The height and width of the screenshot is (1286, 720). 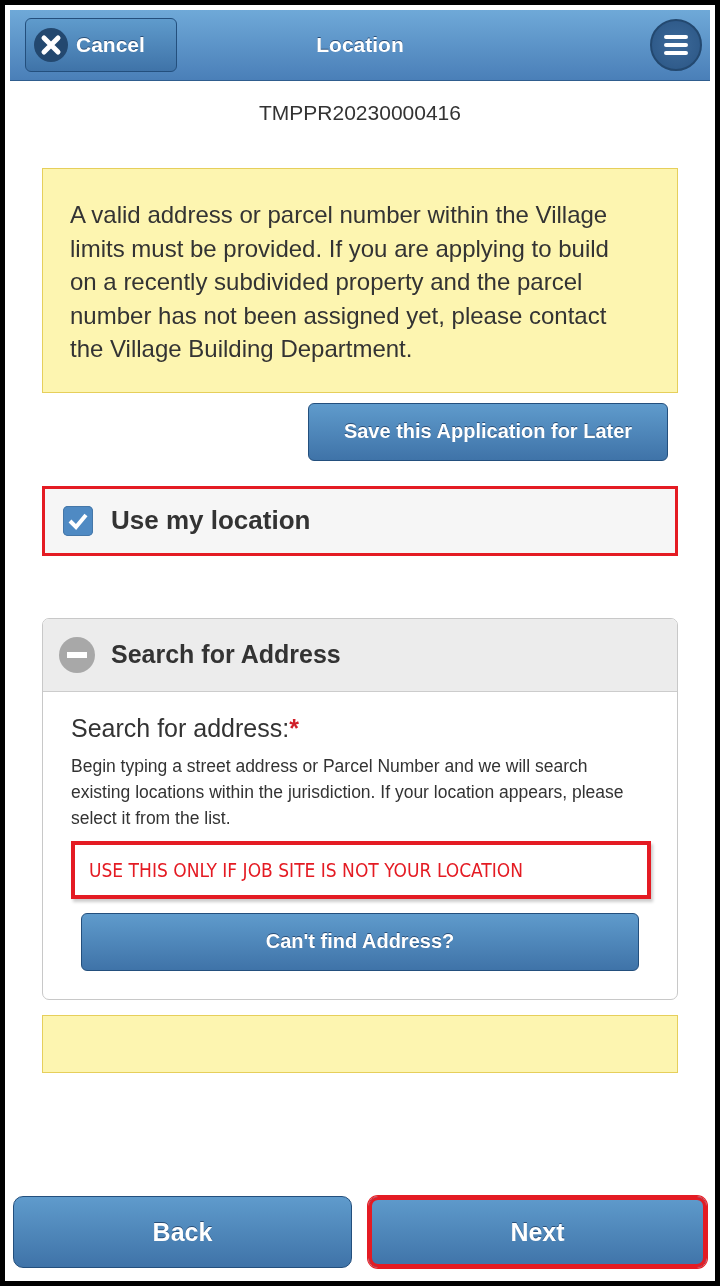 I want to click on address-field: USE THIS ONLY IF JOB SITE IS NOT YOUR LOCATION, so click(x=361, y=869).